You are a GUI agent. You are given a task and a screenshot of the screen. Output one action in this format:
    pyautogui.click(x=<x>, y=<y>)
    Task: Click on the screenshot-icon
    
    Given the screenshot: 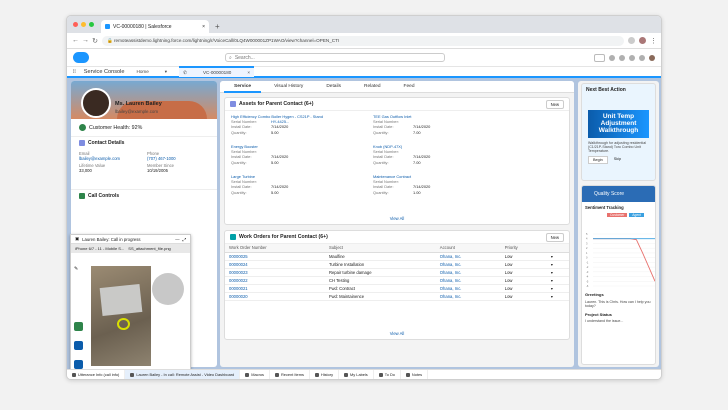 What is the action you would take?
    pyautogui.click(x=78, y=326)
    